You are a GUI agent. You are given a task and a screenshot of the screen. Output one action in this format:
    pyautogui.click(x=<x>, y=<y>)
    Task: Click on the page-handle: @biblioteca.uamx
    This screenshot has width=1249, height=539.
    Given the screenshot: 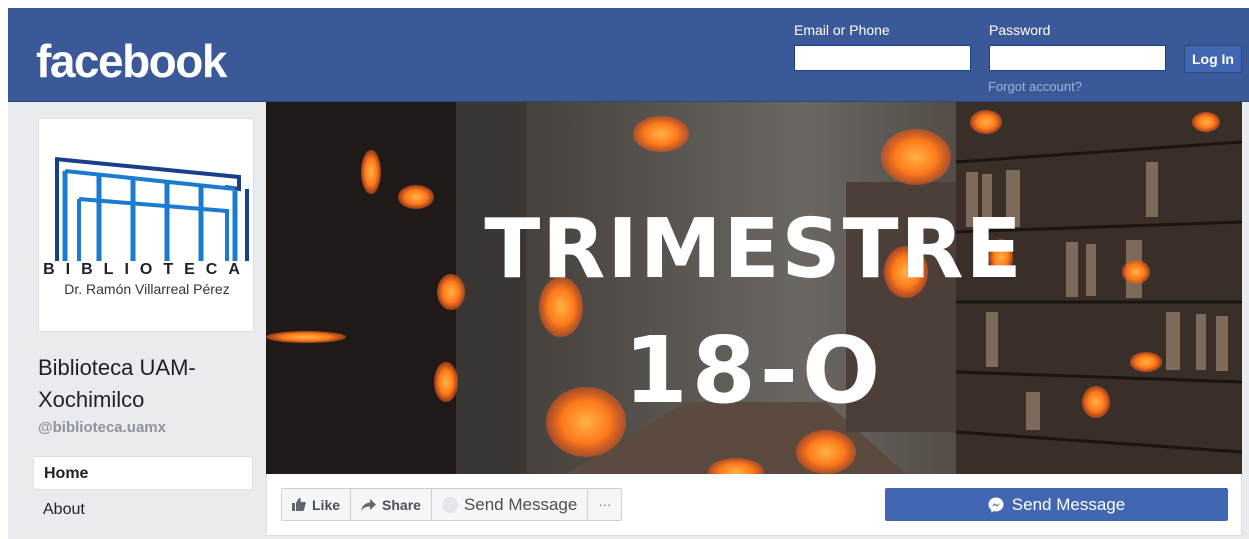 What is the action you would take?
    pyautogui.click(x=102, y=427)
    